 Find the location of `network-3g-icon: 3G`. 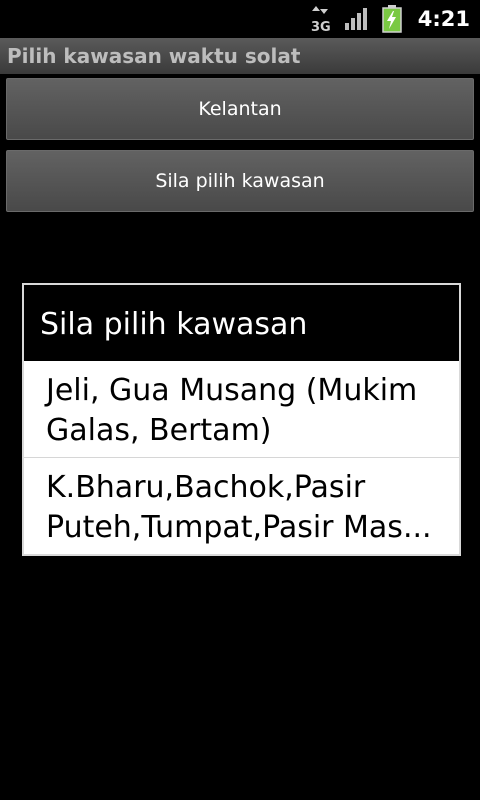

network-3g-icon: 3G is located at coordinates (321, 19).